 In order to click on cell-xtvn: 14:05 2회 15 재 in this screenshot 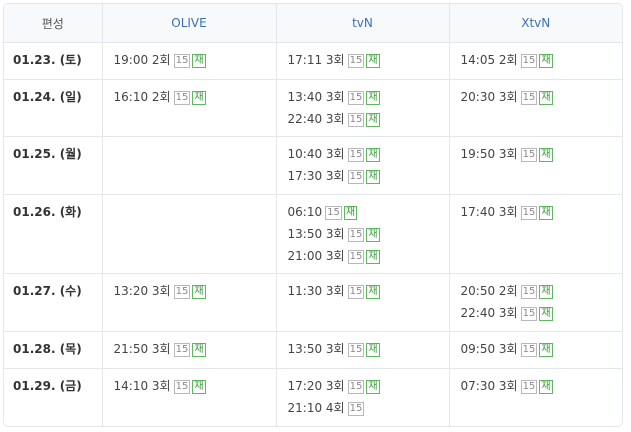, I will do `click(535, 61)`.